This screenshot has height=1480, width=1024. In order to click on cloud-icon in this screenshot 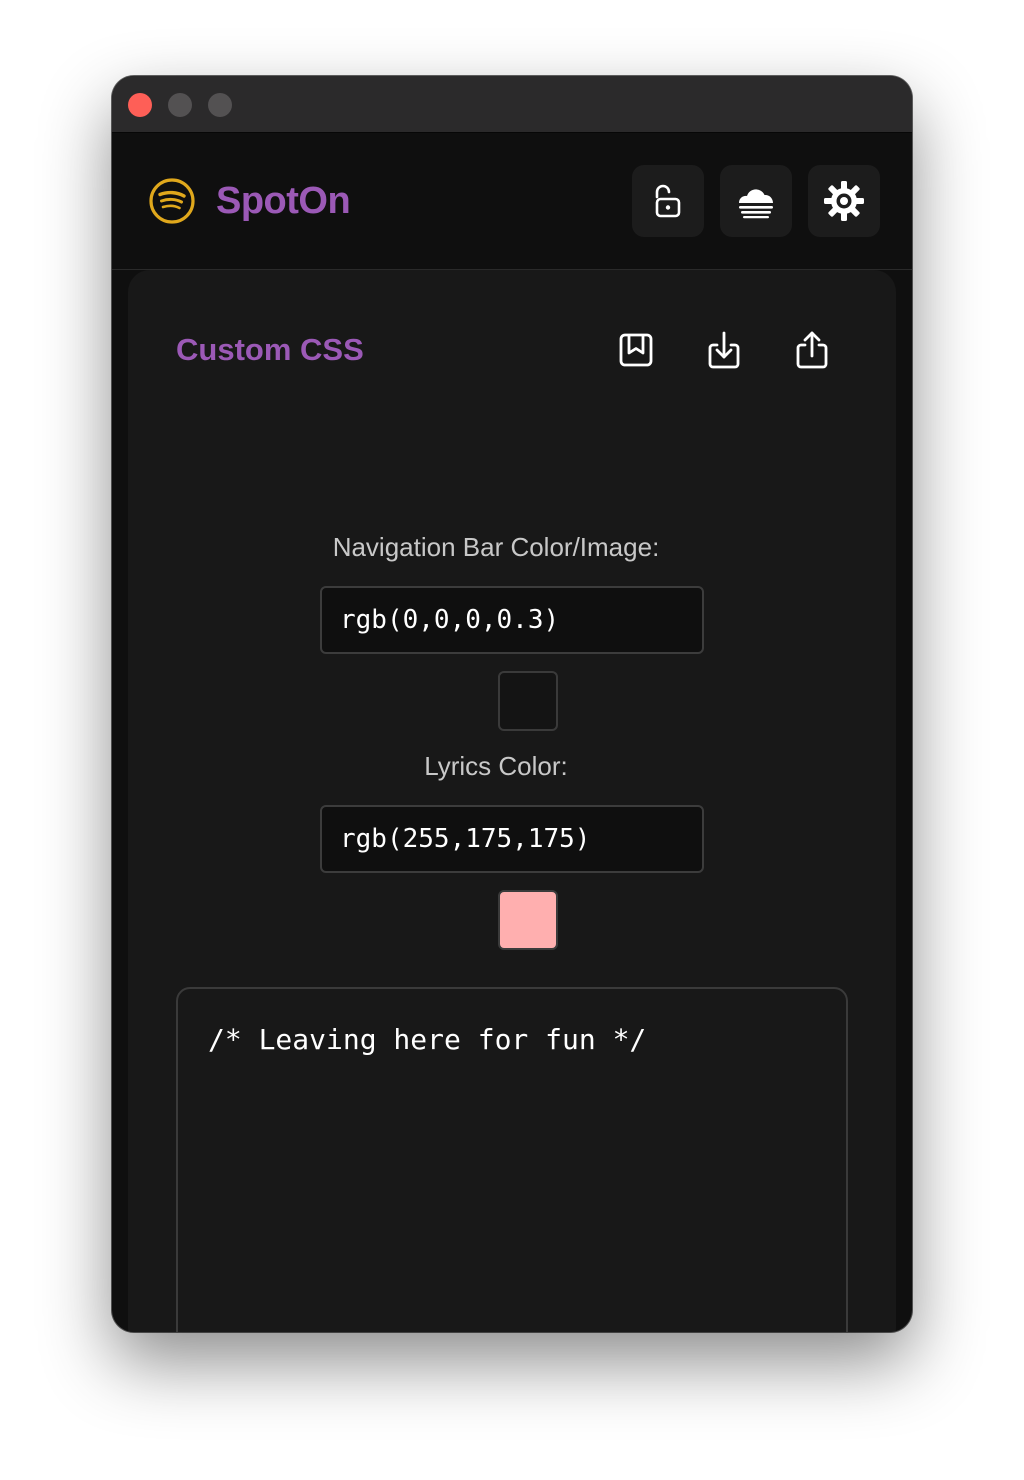, I will do `click(756, 204)`.